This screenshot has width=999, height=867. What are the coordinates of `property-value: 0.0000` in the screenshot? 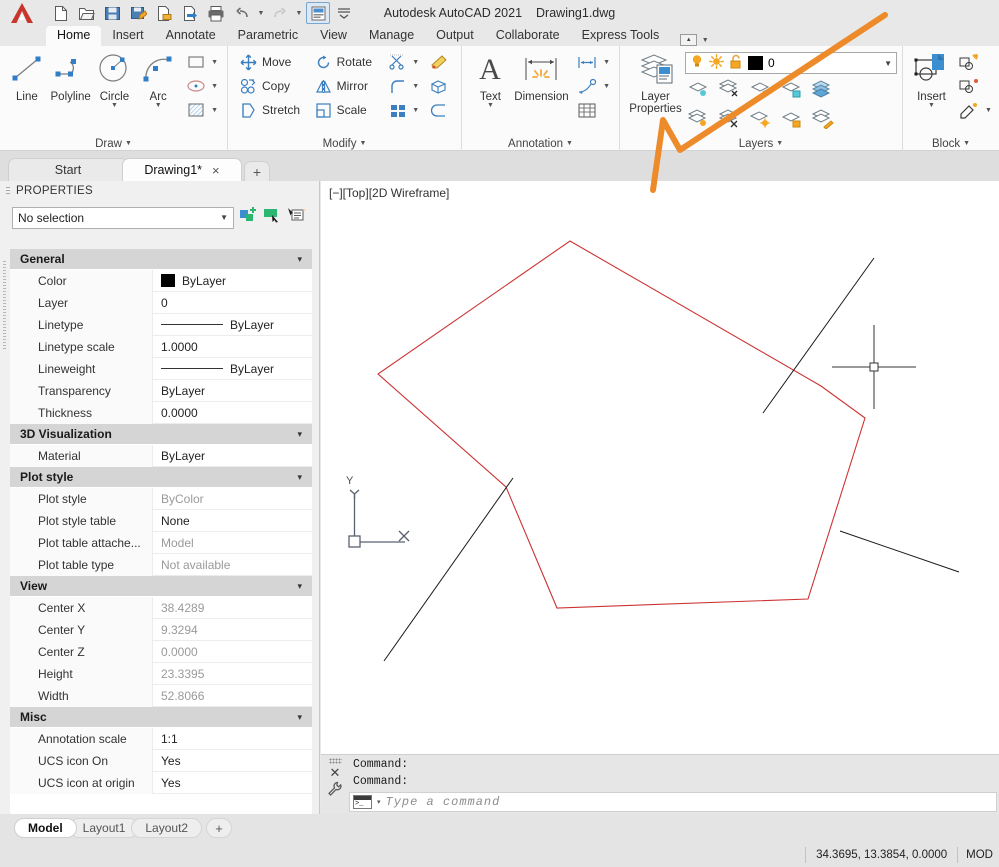 It's located at (175, 652).